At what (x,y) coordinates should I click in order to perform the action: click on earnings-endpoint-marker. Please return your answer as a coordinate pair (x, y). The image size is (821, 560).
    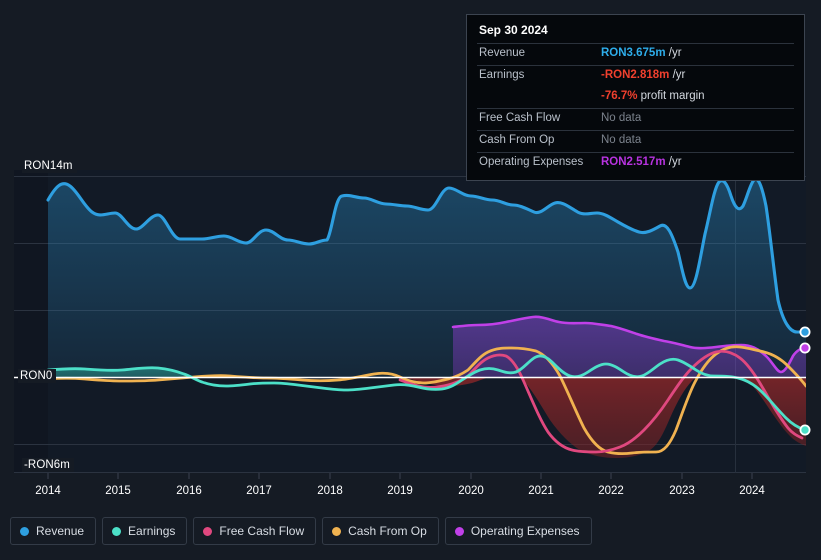
    Looking at the image, I should click on (805, 430).